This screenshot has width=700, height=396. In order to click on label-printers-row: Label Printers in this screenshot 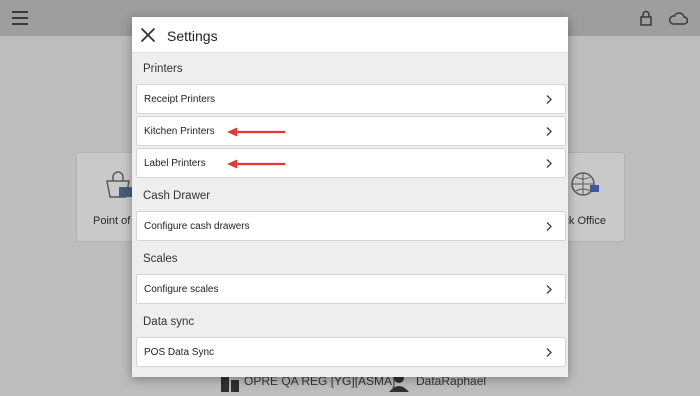, I will do `click(351, 163)`.